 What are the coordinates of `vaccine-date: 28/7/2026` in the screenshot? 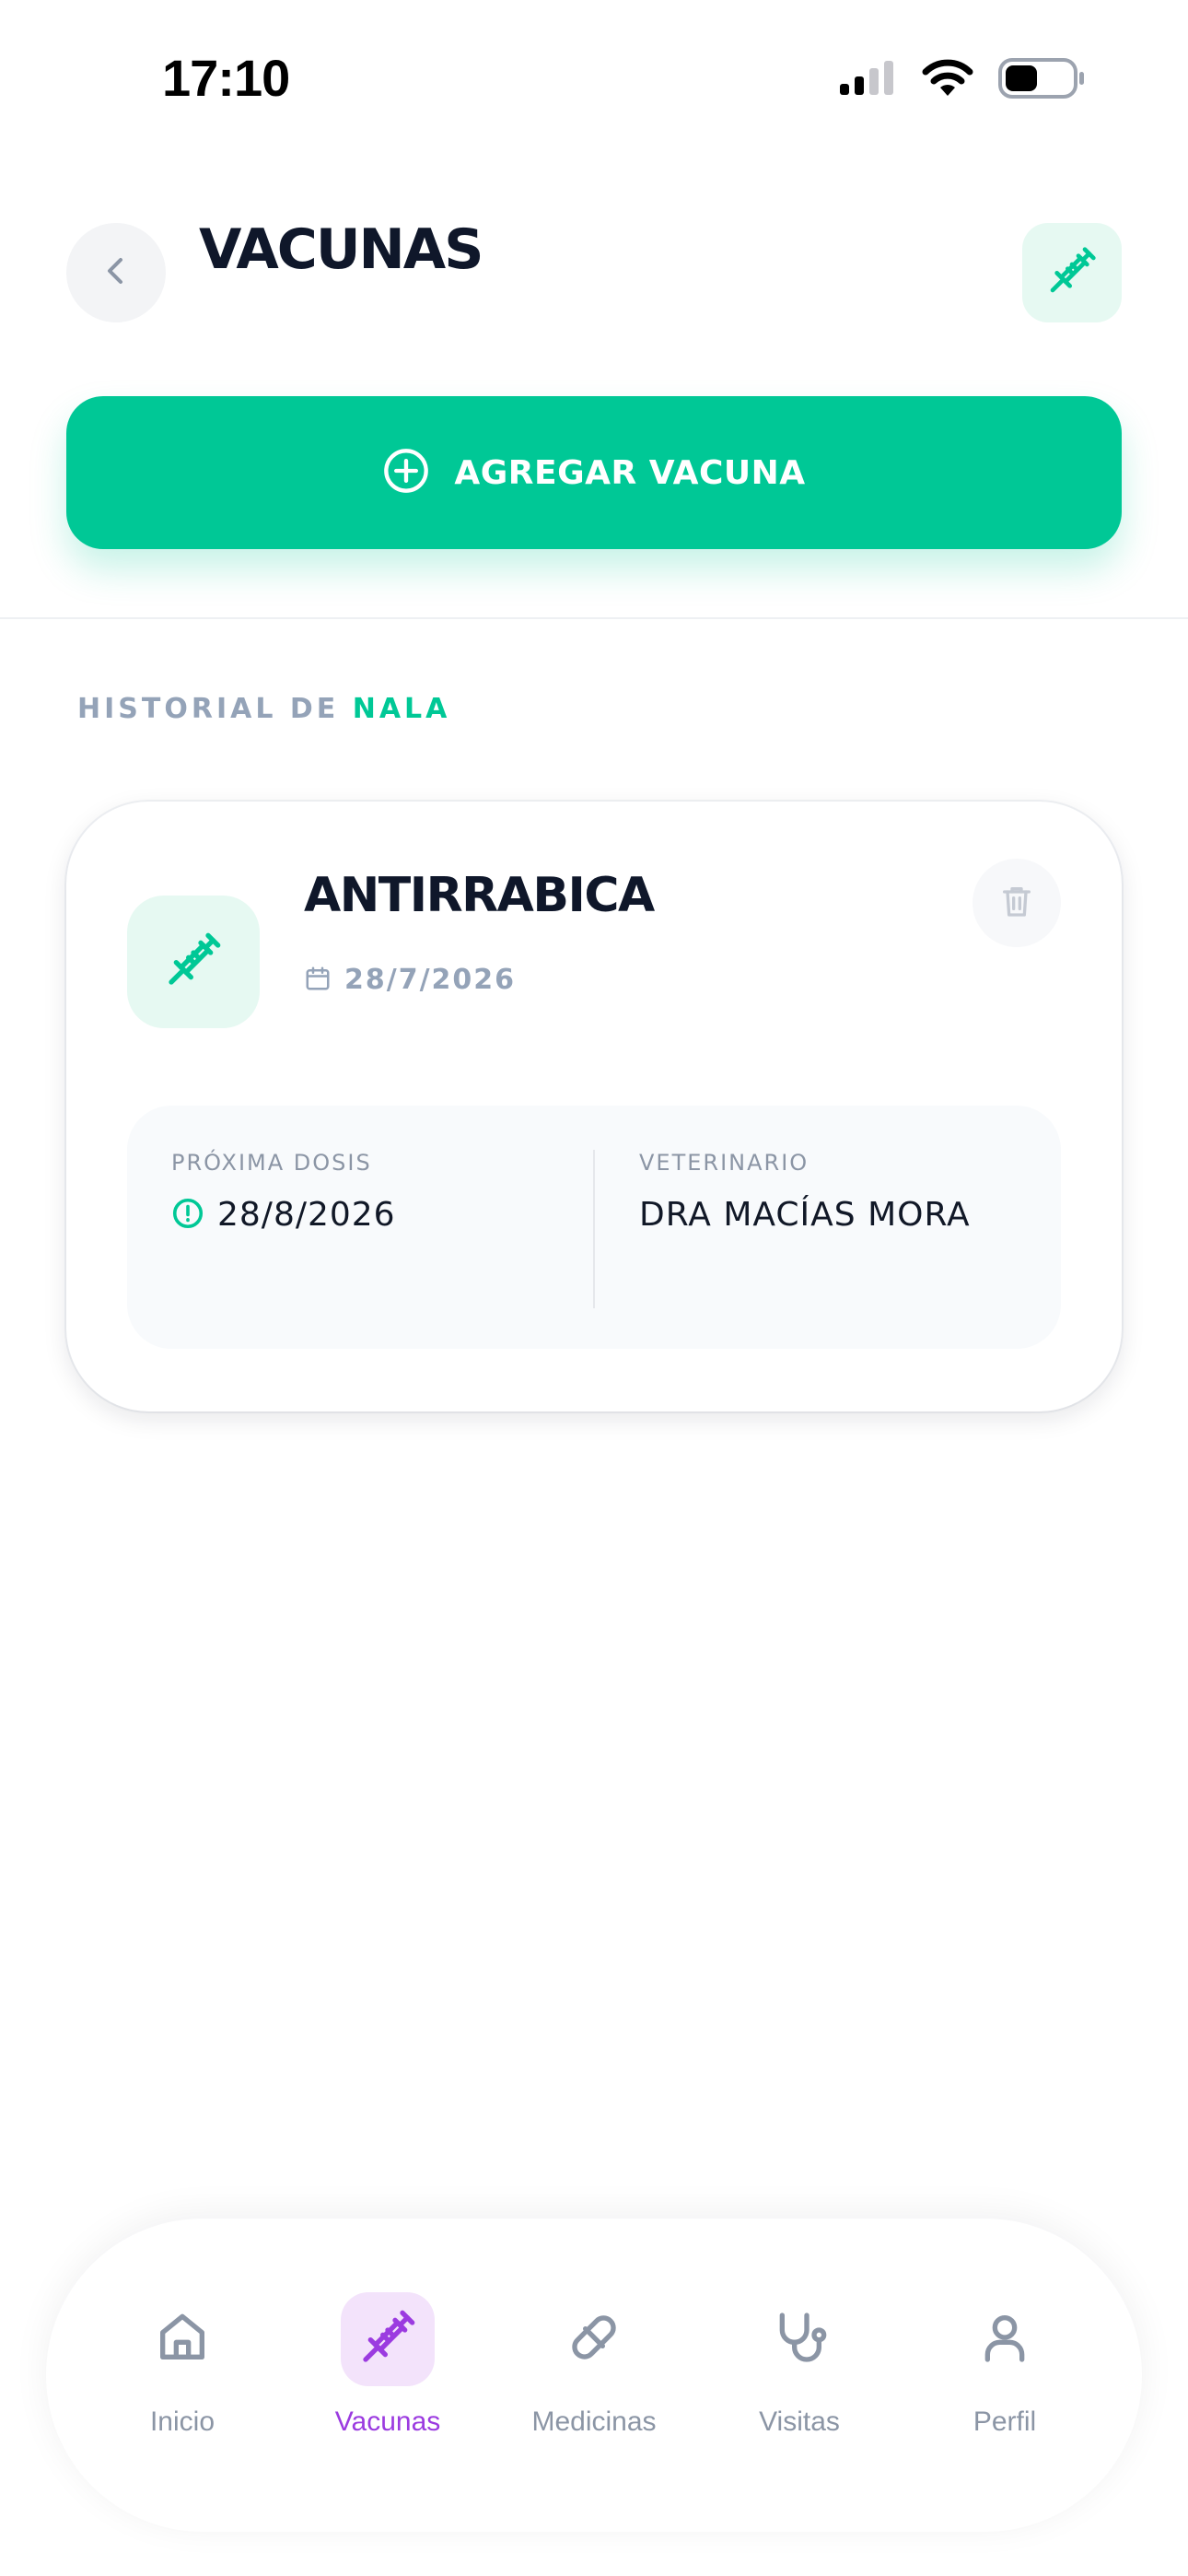 It's located at (430, 980).